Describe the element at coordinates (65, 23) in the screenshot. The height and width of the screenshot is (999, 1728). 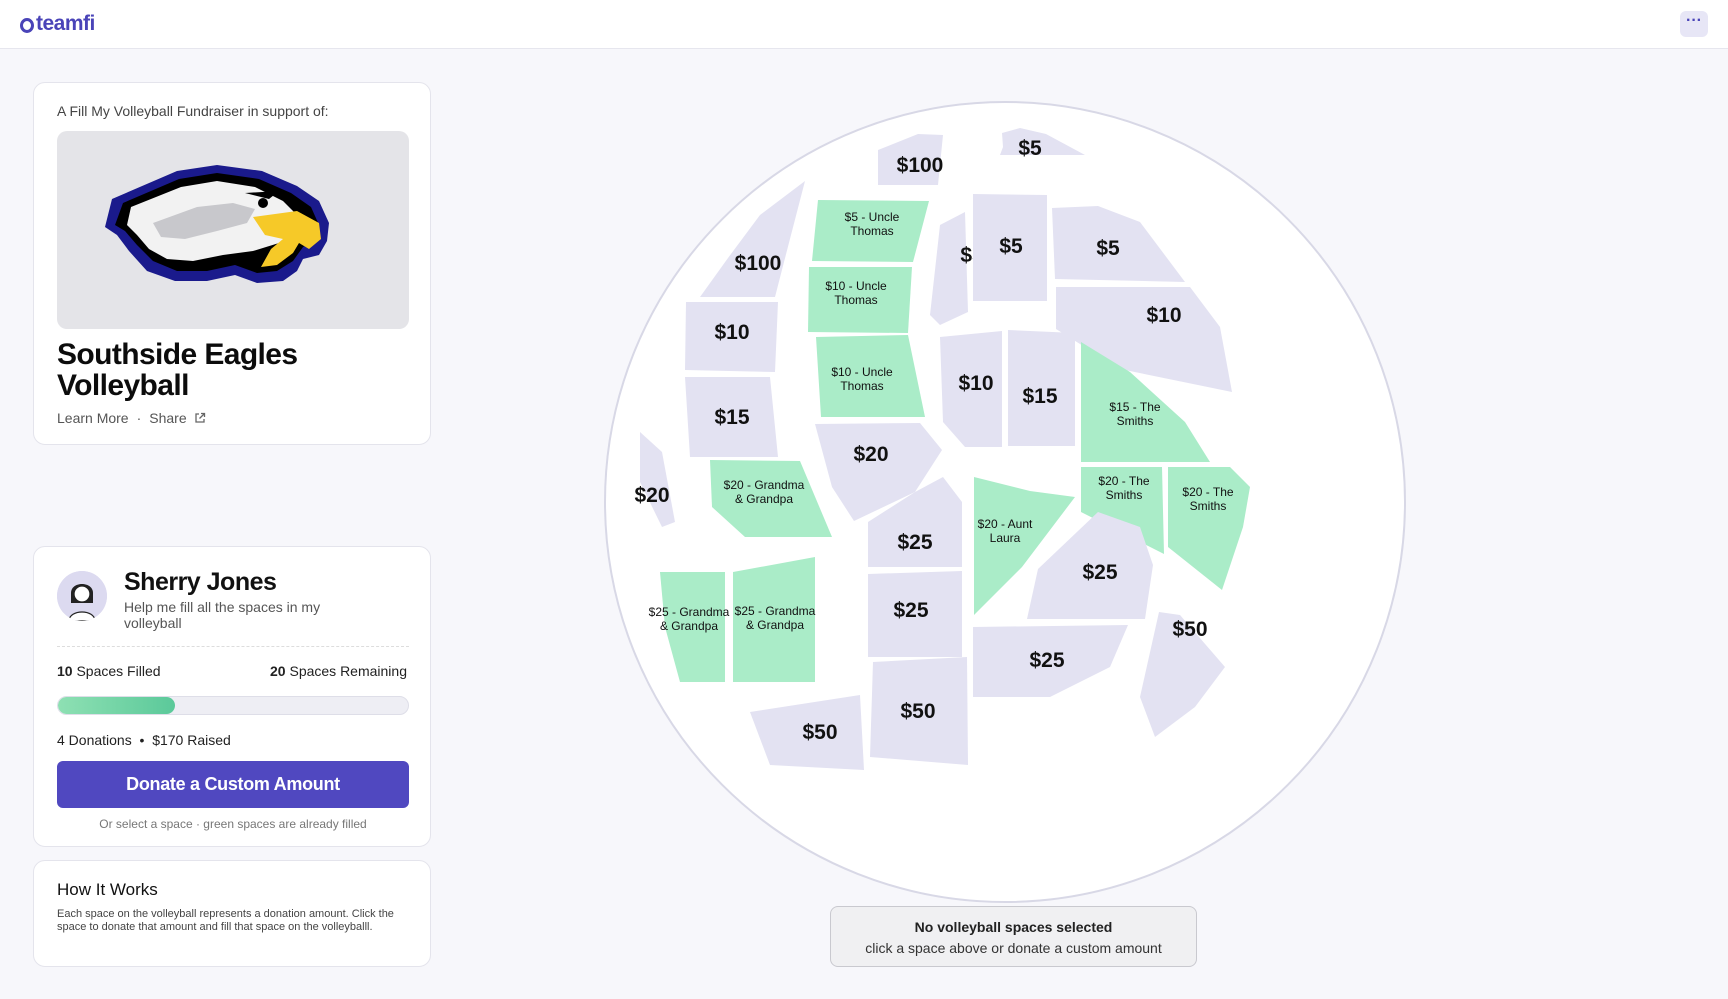
I see `logo-text: teamfi` at that location.